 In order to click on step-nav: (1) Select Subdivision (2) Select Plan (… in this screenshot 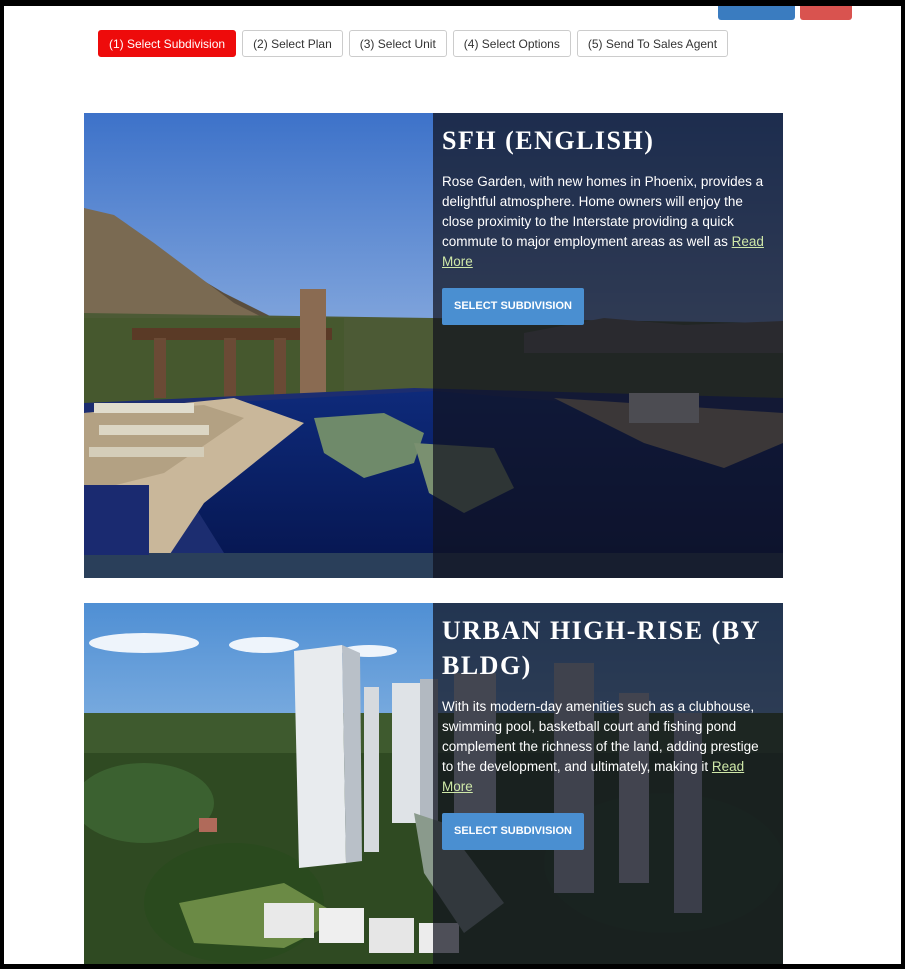, I will do `click(413, 43)`.